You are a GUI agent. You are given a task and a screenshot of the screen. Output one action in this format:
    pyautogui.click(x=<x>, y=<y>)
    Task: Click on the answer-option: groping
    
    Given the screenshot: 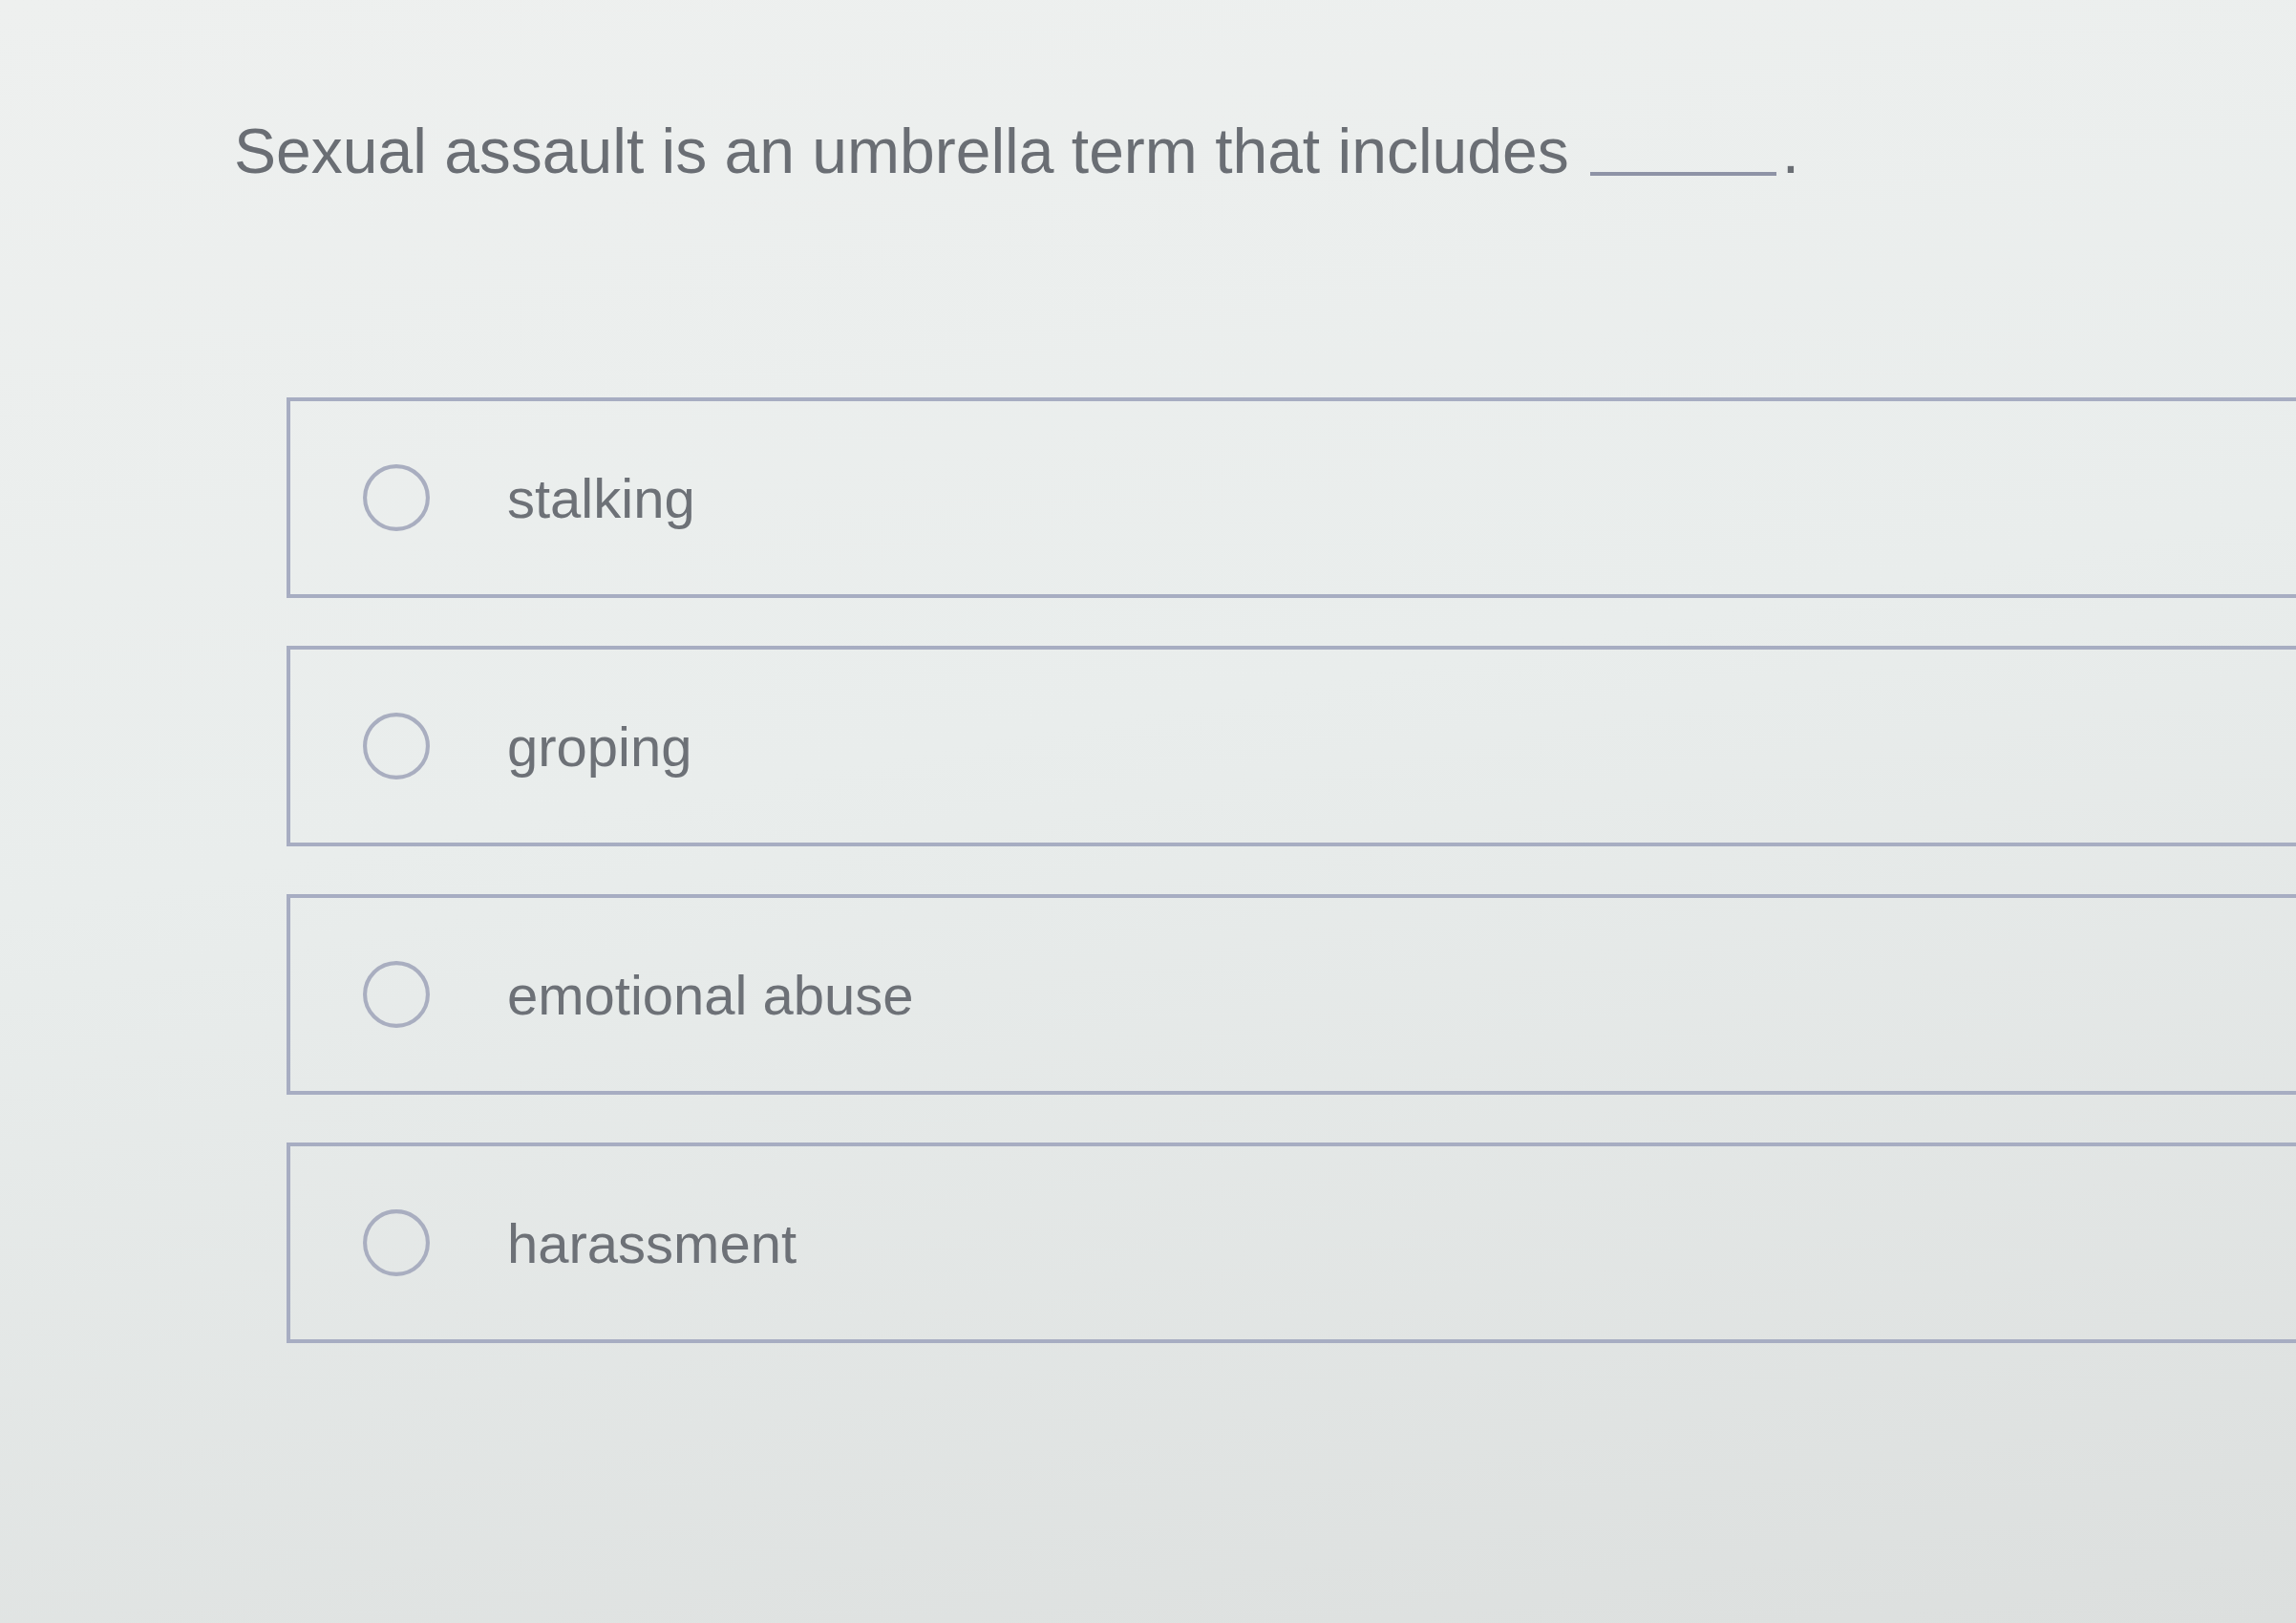 What is the action you would take?
    pyautogui.click(x=1291, y=746)
    